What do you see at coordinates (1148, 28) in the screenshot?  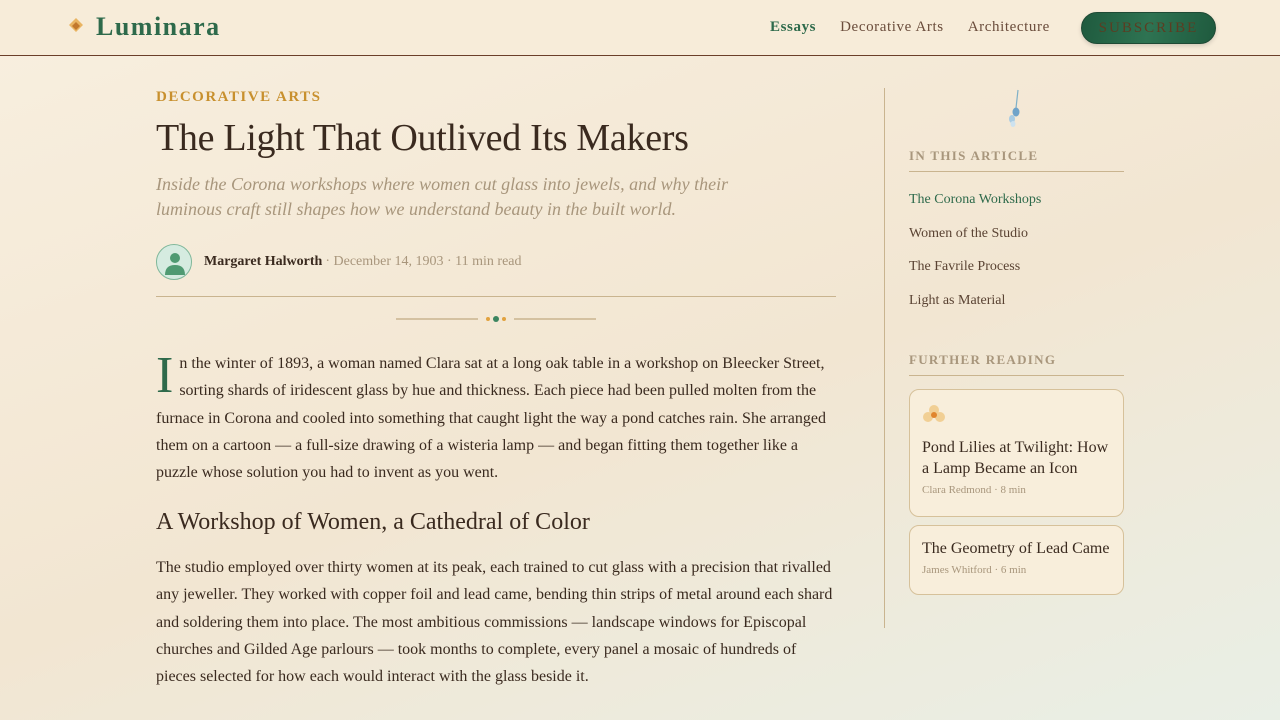 I see `subscribe-button: SUBSCRIBE` at bounding box center [1148, 28].